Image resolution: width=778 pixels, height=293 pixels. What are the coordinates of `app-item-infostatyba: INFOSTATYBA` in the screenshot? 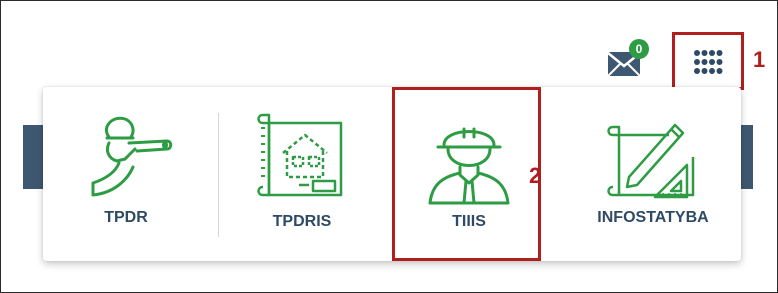 It's located at (653, 177).